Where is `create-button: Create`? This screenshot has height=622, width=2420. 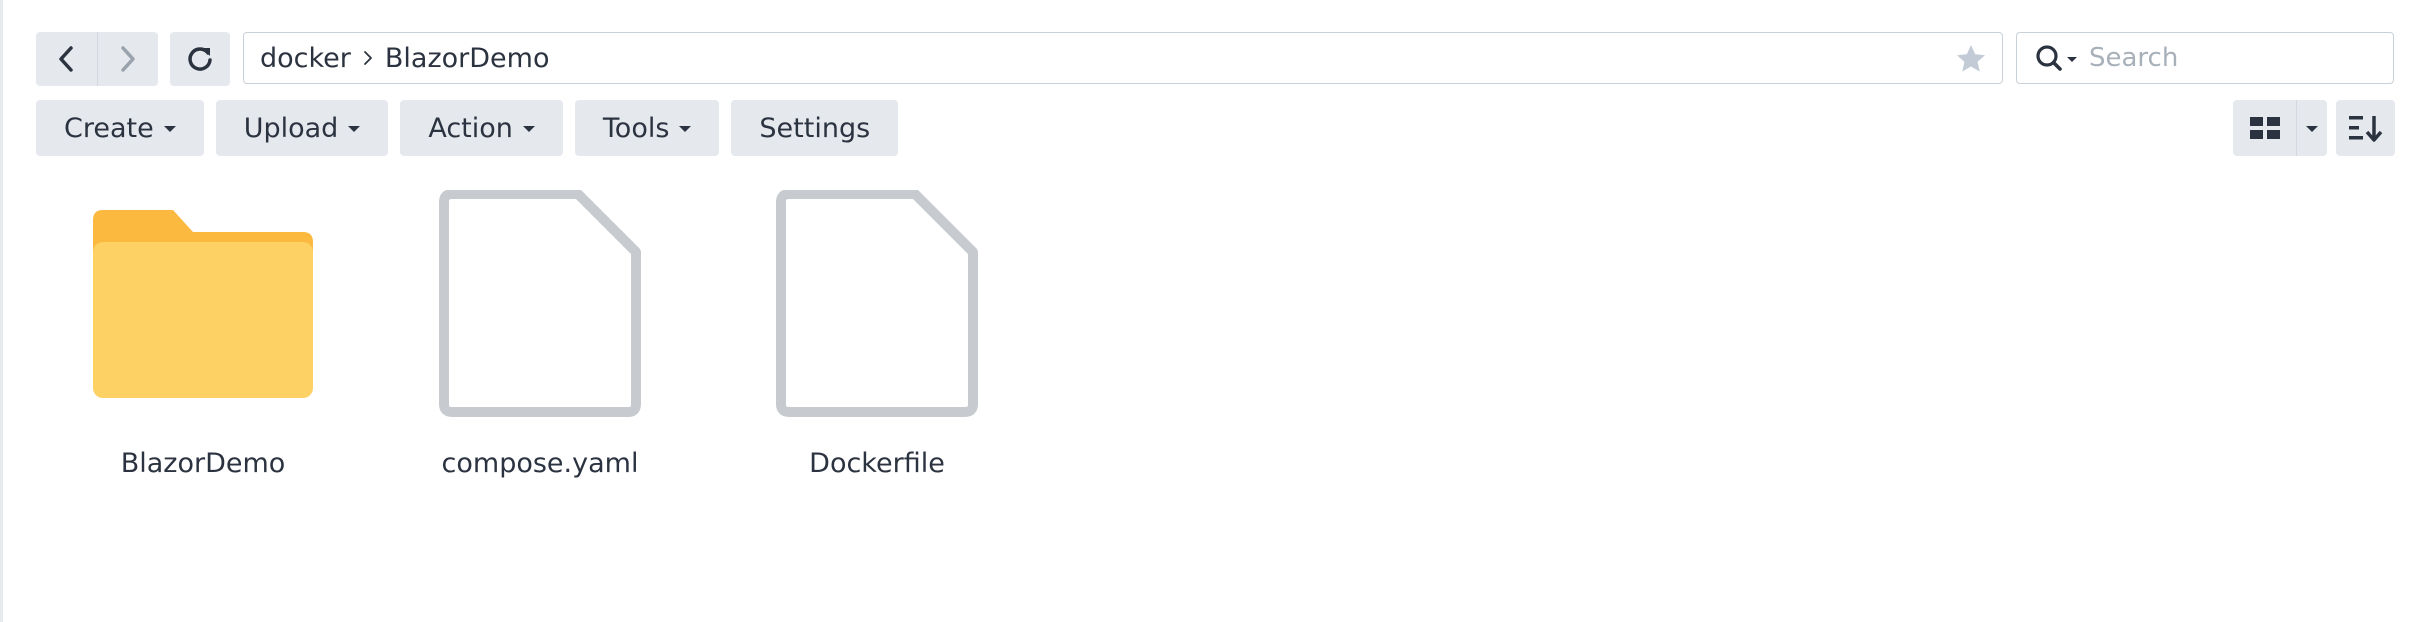
create-button: Create is located at coordinates (120, 128).